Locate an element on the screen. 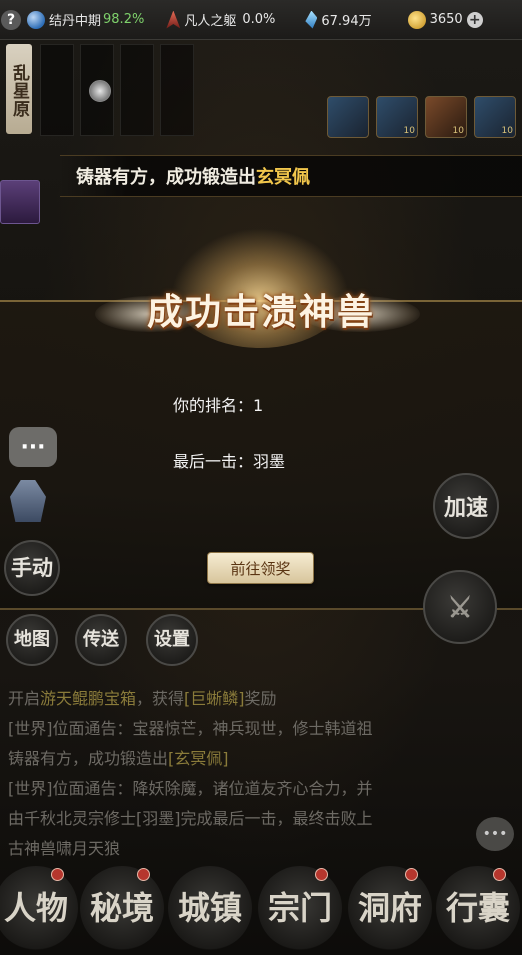  chat-line: [世界]位面通告：宝器惊芒，神兵现世，修士韩道祖 is located at coordinates (243, 729).